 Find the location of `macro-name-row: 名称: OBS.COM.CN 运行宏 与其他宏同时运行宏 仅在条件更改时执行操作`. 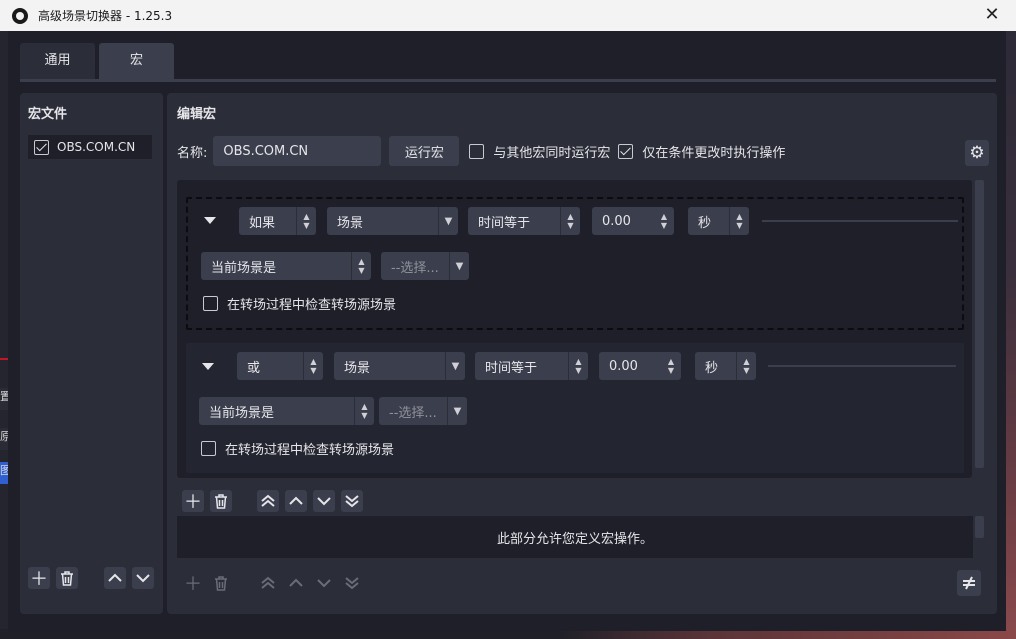

macro-name-row: 名称: OBS.COM.CN 运行宏 与其他宏同时运行宏 仅在条件更改时执行操作 is located at coordinates (481, 151).